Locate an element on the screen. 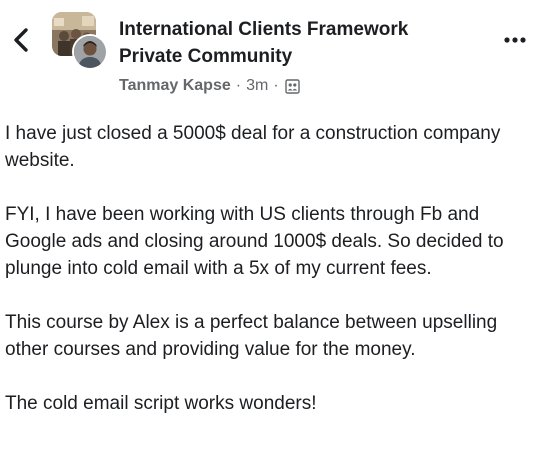 Image resolution: width=540 pixels, height=452 pixels. chevron-left-icon is located at coordinates (21, 40).